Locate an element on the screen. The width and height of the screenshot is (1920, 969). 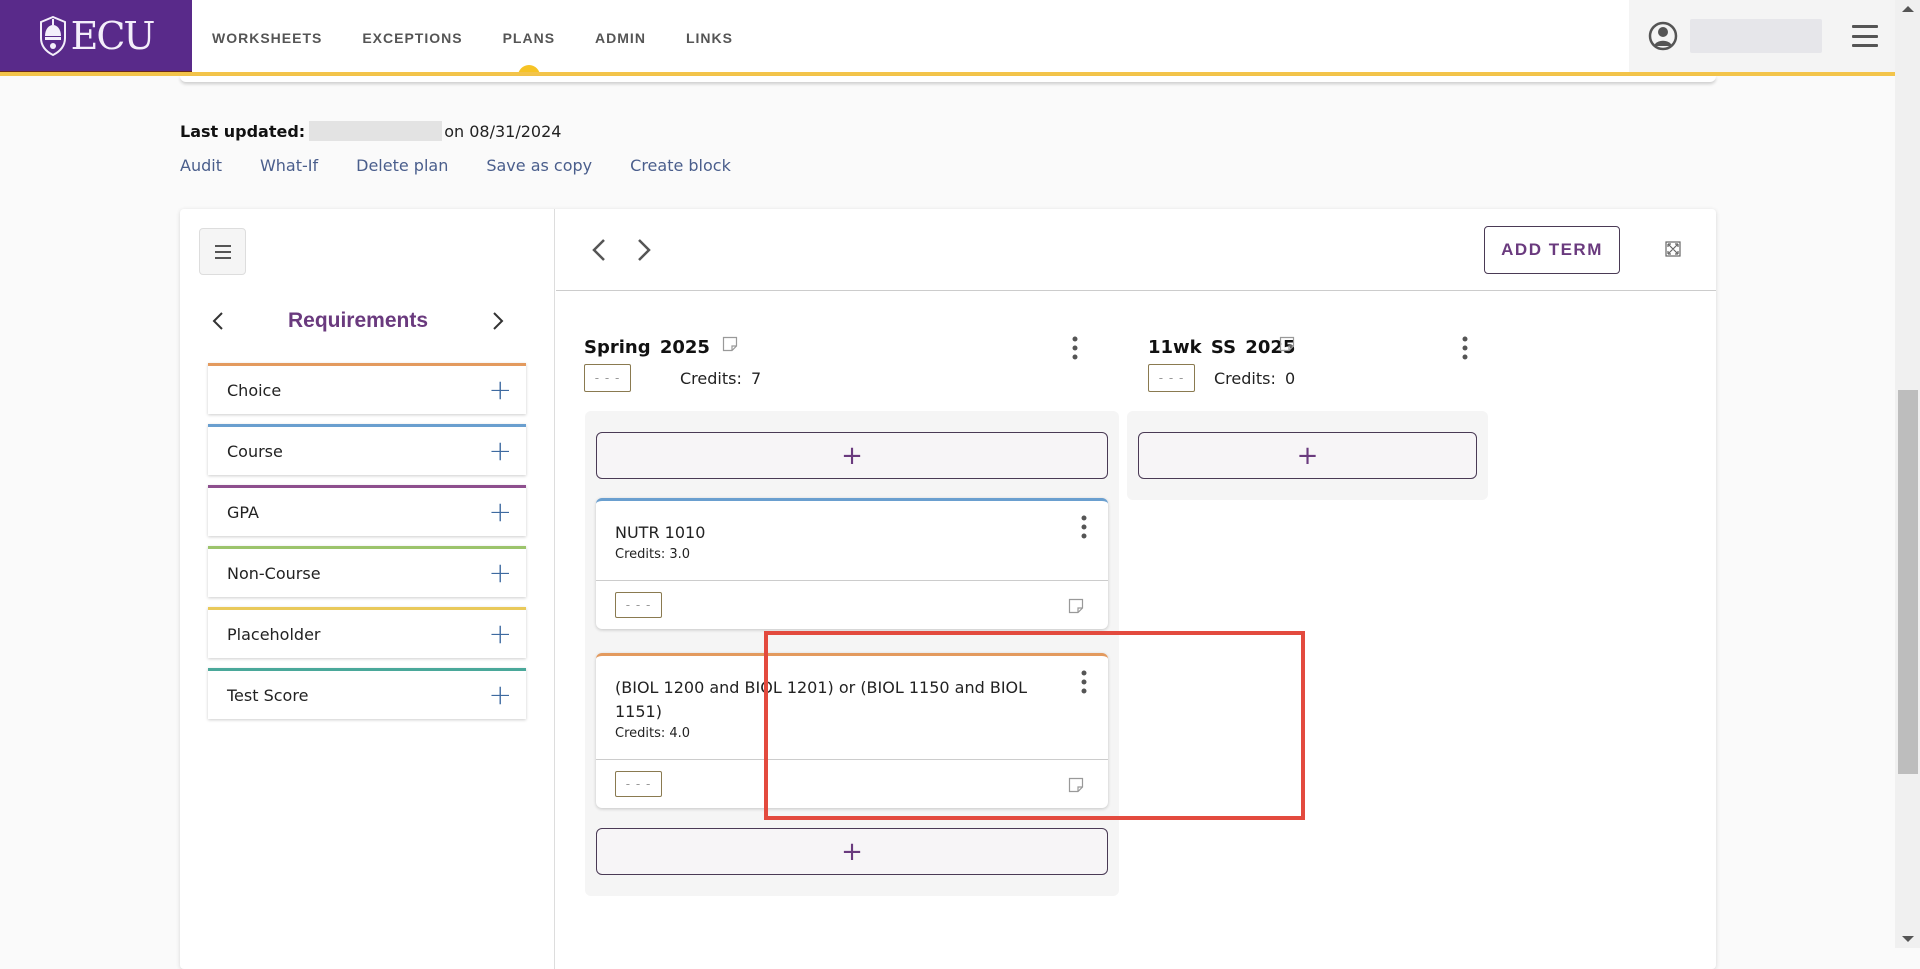
audit-link: Audit is located at coordinates (201, 165).